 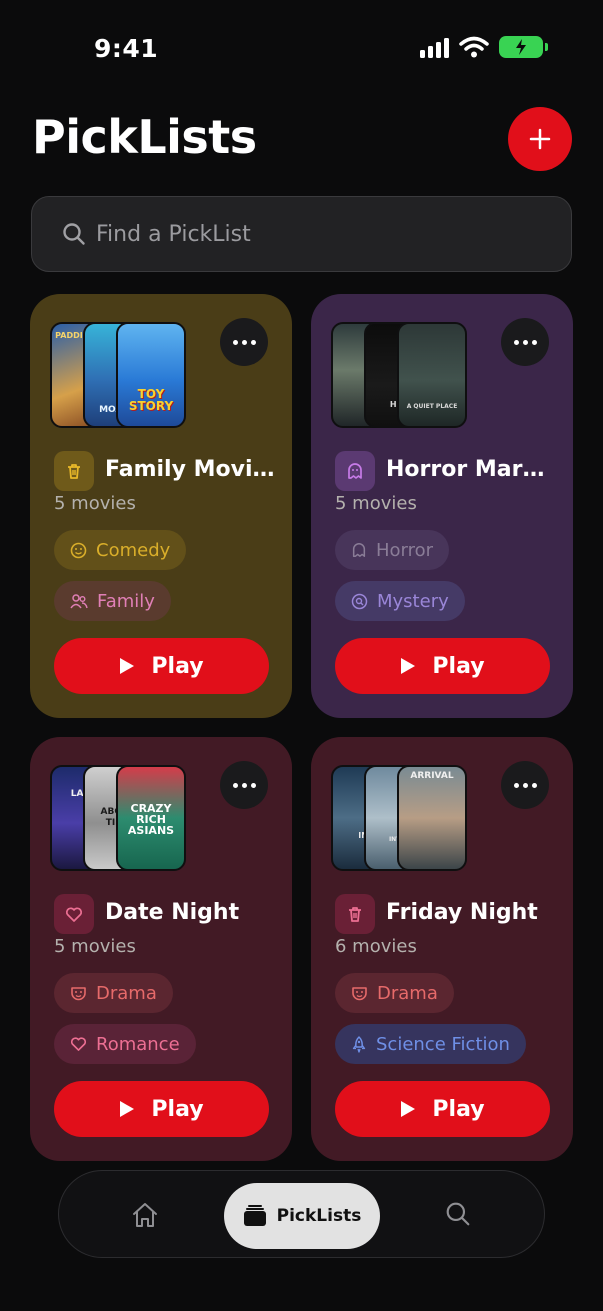 I want to click on genre-tag: Horror, so click(x=392, y=550).